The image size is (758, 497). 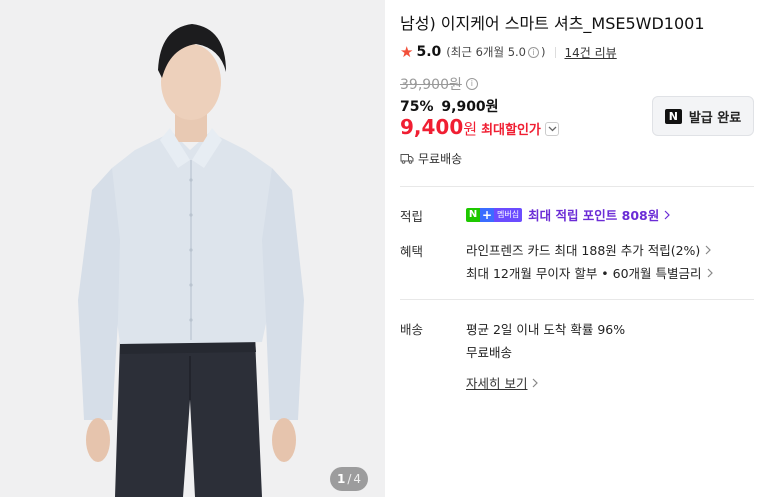 I want to click on max-discount-label: 최대할인가, so click(x=511, y=130).